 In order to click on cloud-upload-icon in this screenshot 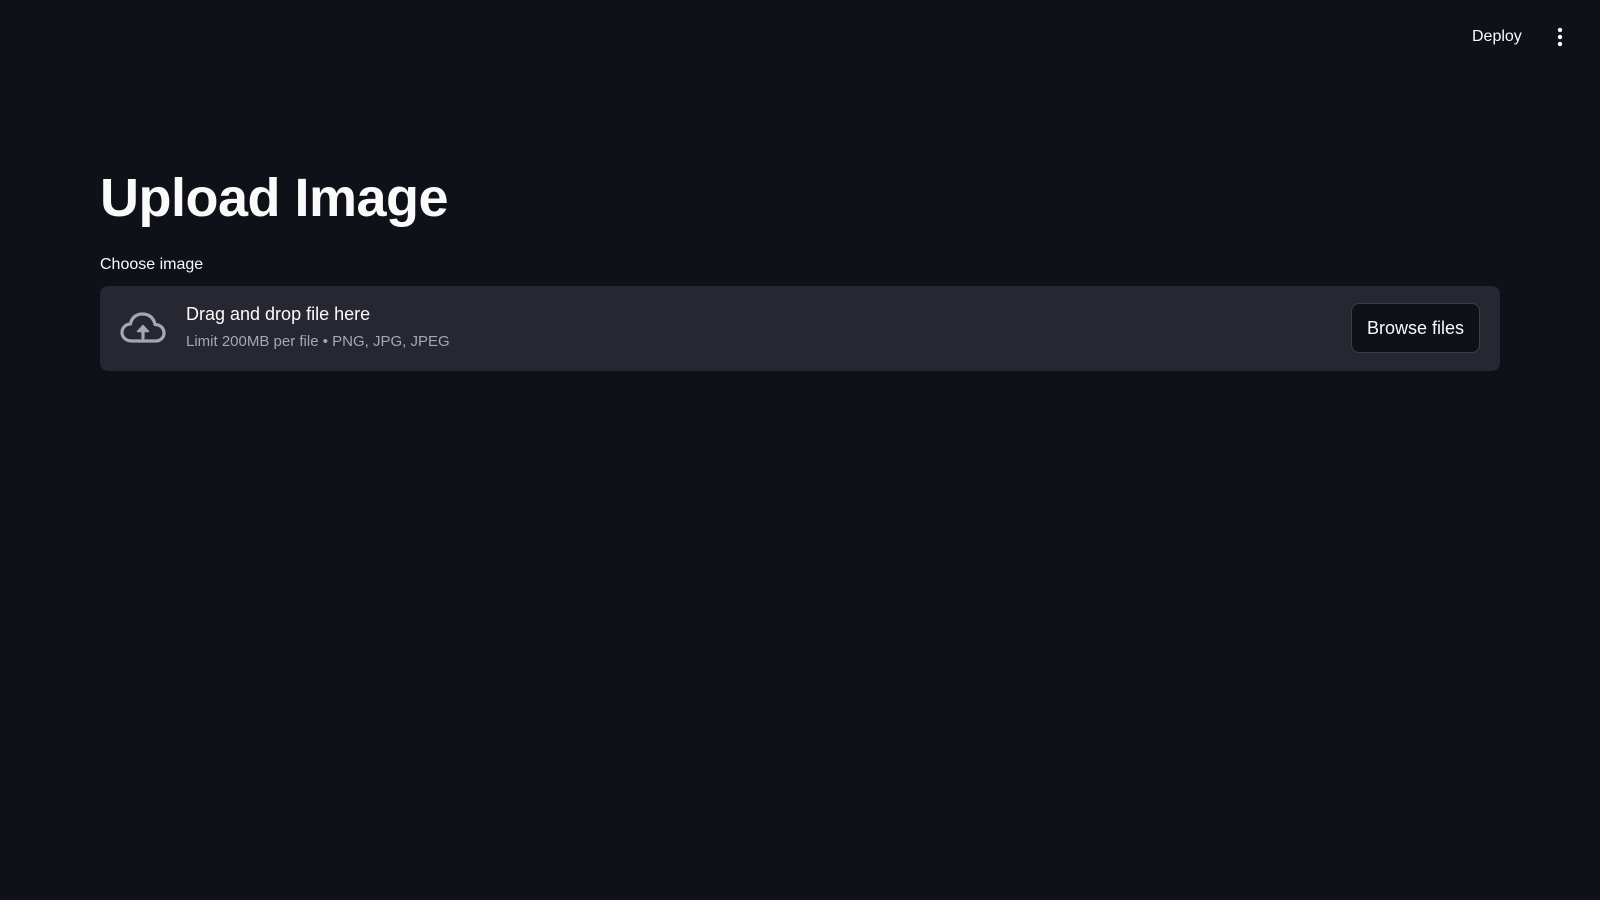, I will do `click(143, 328)`.